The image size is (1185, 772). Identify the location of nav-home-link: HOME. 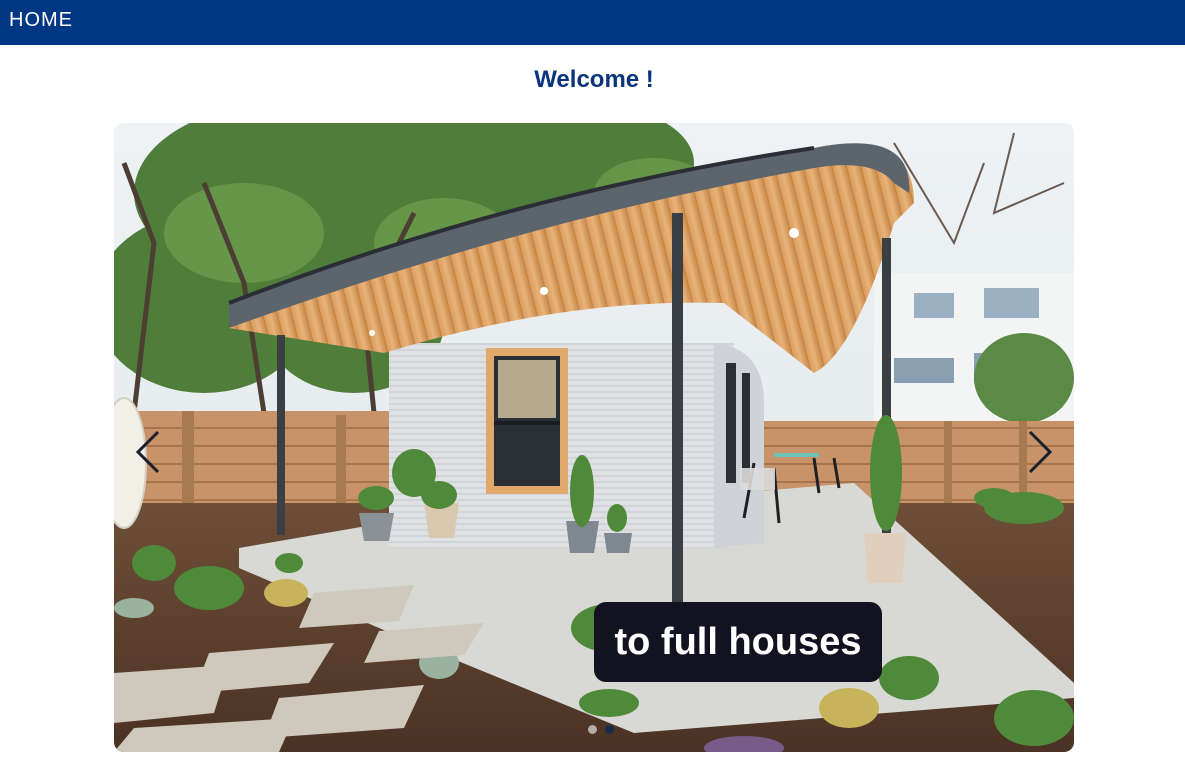
(41, 20).